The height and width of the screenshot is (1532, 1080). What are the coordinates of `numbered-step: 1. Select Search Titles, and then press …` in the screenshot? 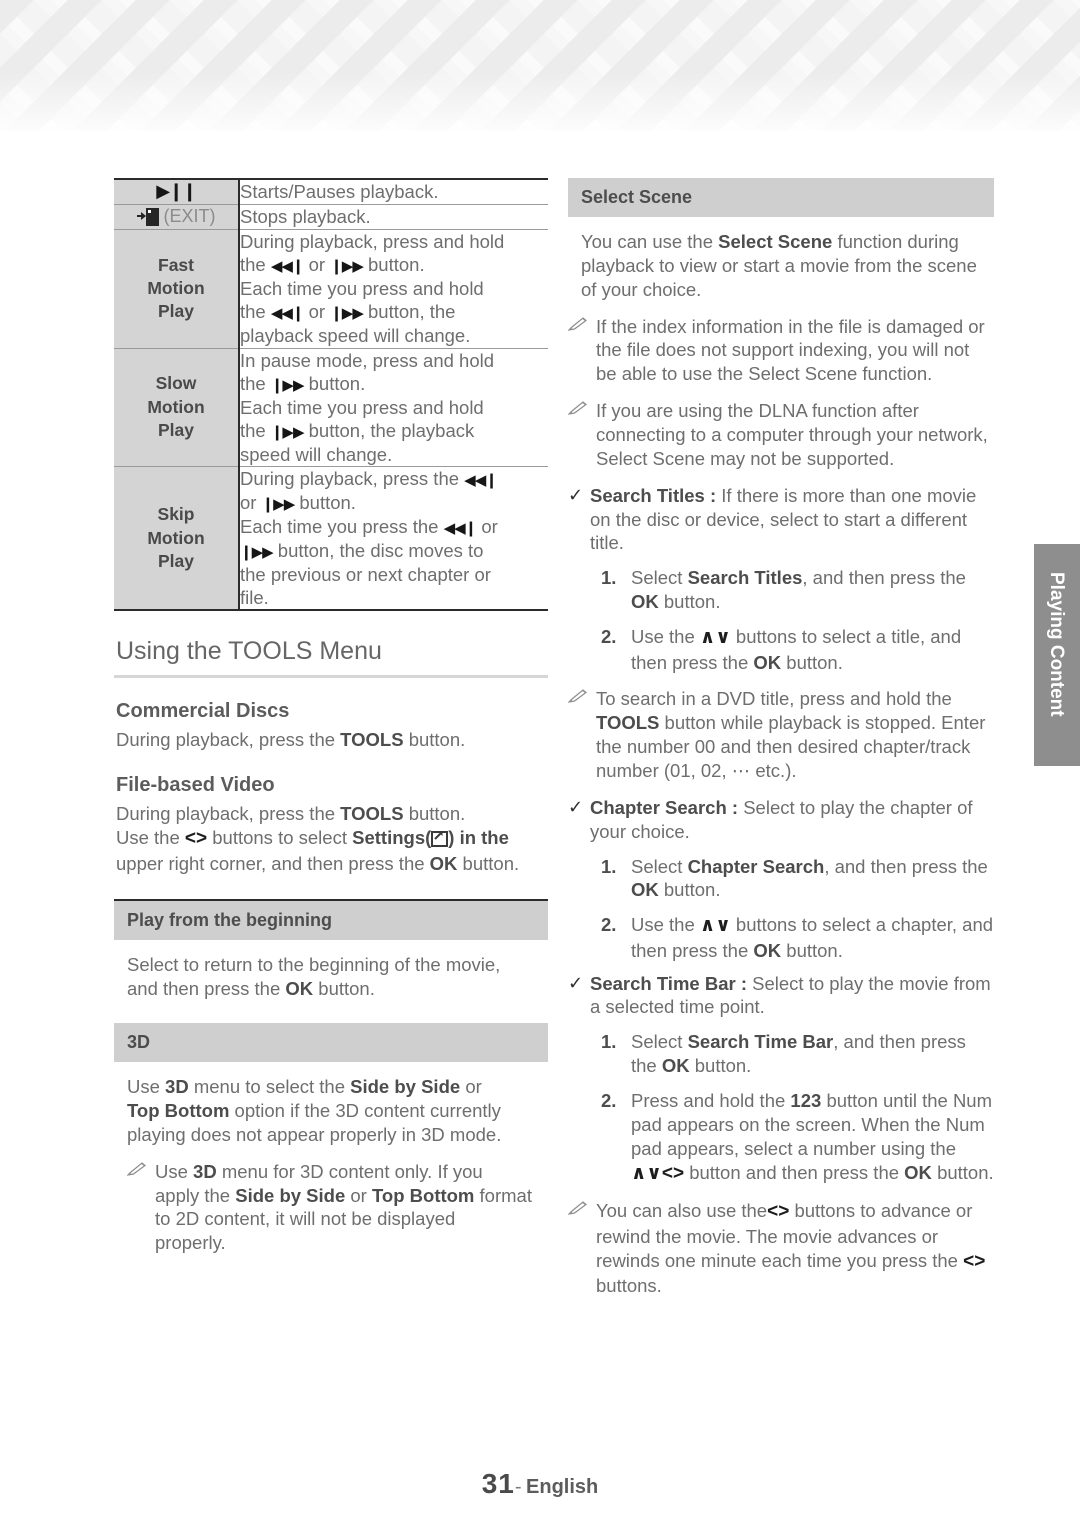 It's located at (797, 590).